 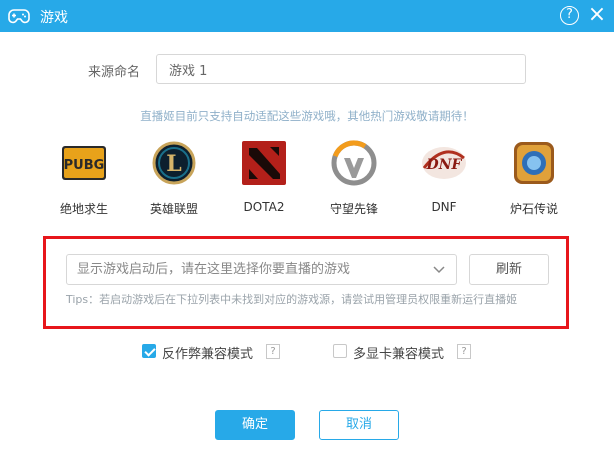 What do you see at coordinates (149, 351) in the screenshot?
I see `anti-cheat-mode-checkbox` at bounding box center [149, 351].